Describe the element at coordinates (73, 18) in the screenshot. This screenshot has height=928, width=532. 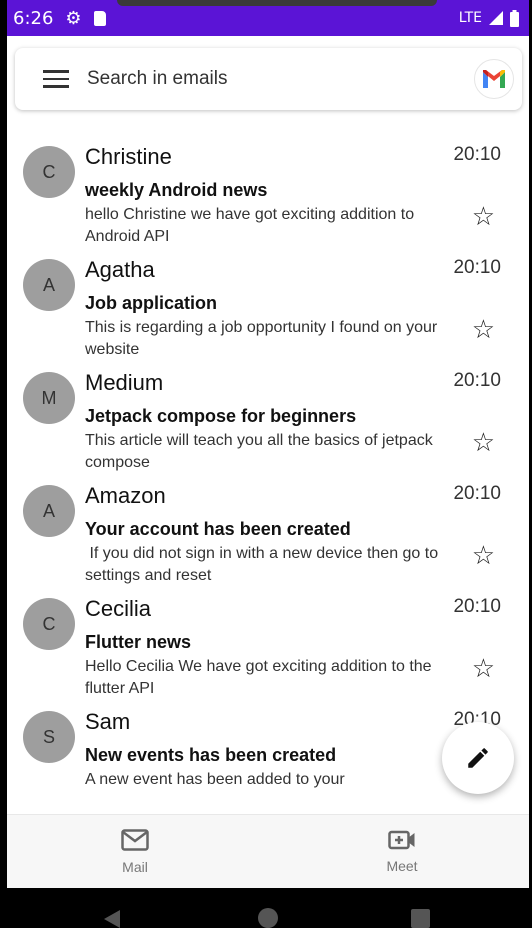
I see `gear-icon: ⚙` at that location.